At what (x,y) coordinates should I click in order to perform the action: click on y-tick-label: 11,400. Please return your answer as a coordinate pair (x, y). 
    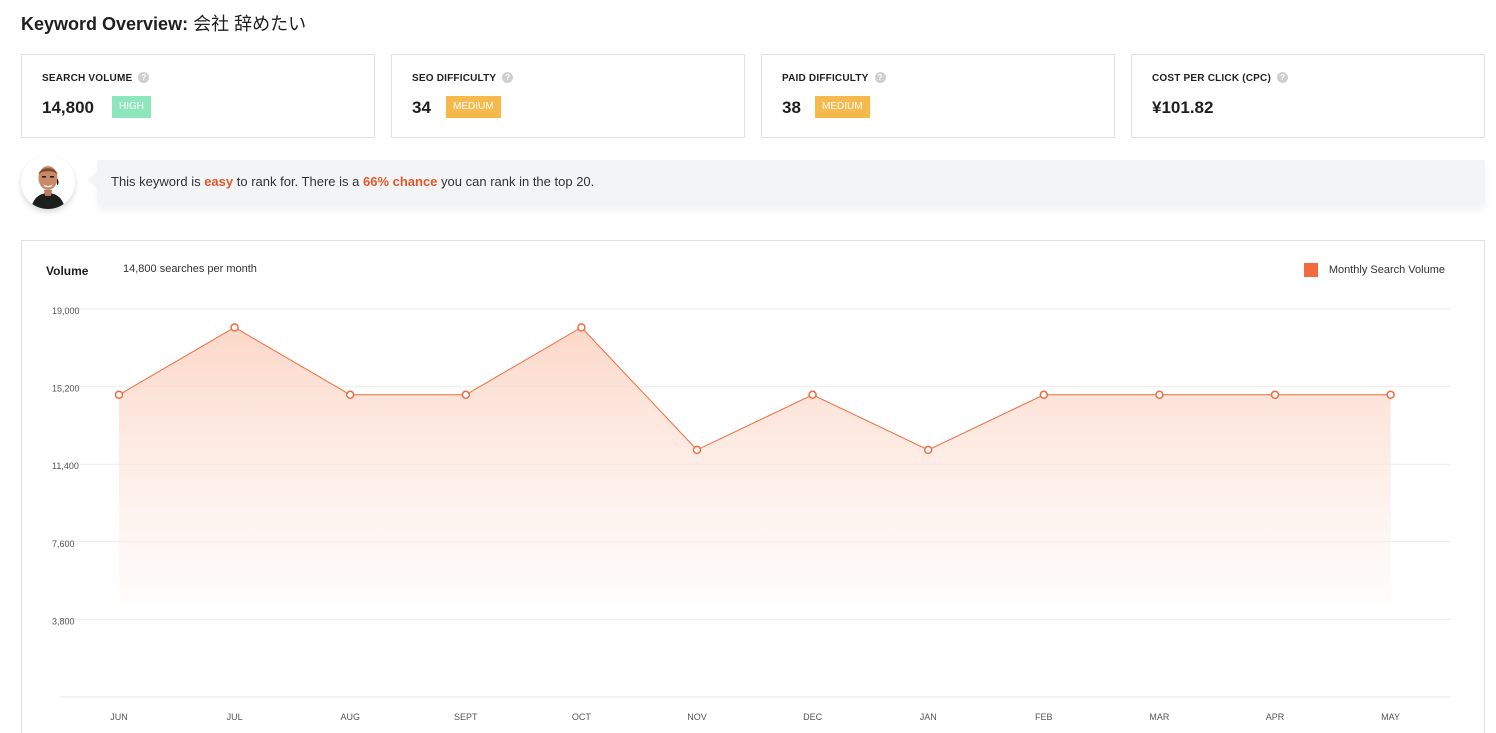
    Looking at the image, I should click on (65, 466).